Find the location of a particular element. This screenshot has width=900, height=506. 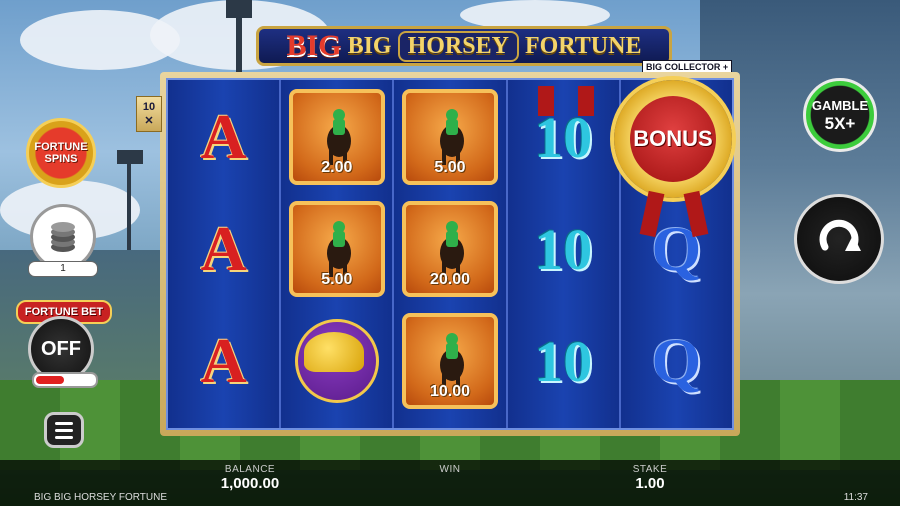

multiplier-badge-bottom: ✕ is located at coordinates (149, 121).